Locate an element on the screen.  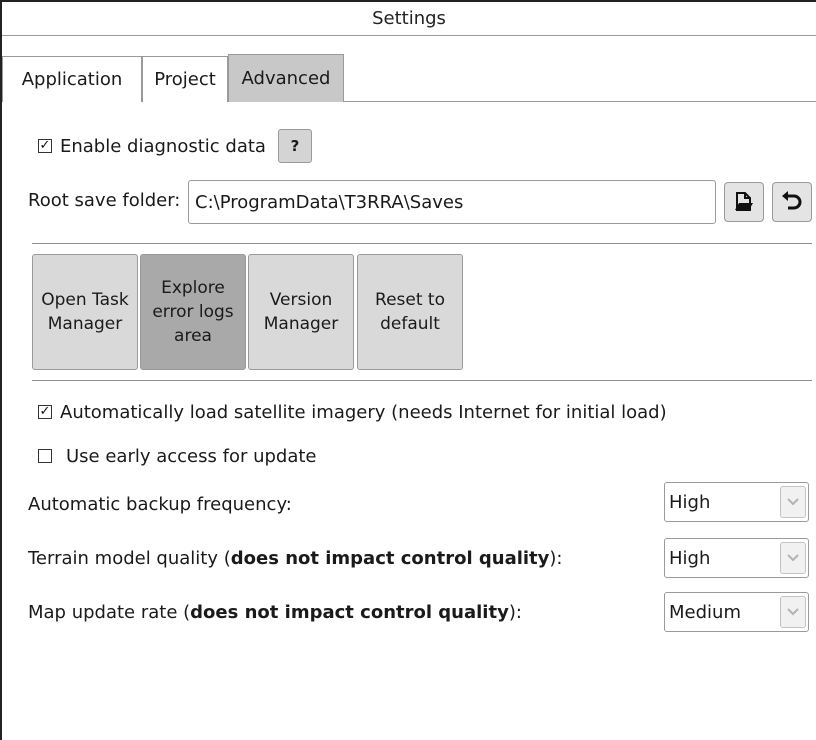
backup-frequency-value: High is located at coordinates (690, 502).